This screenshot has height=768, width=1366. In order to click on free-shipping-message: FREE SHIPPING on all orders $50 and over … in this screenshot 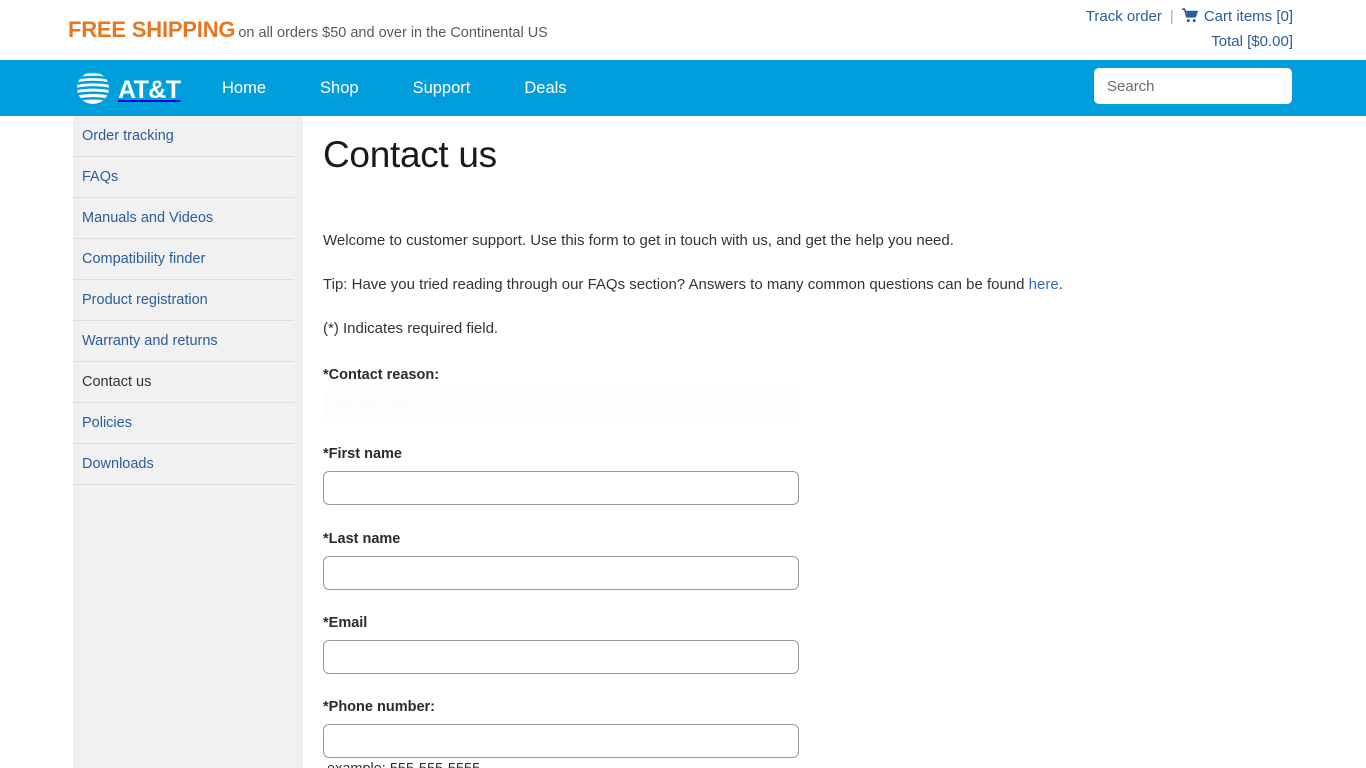, I will do `click(308, 30)`.